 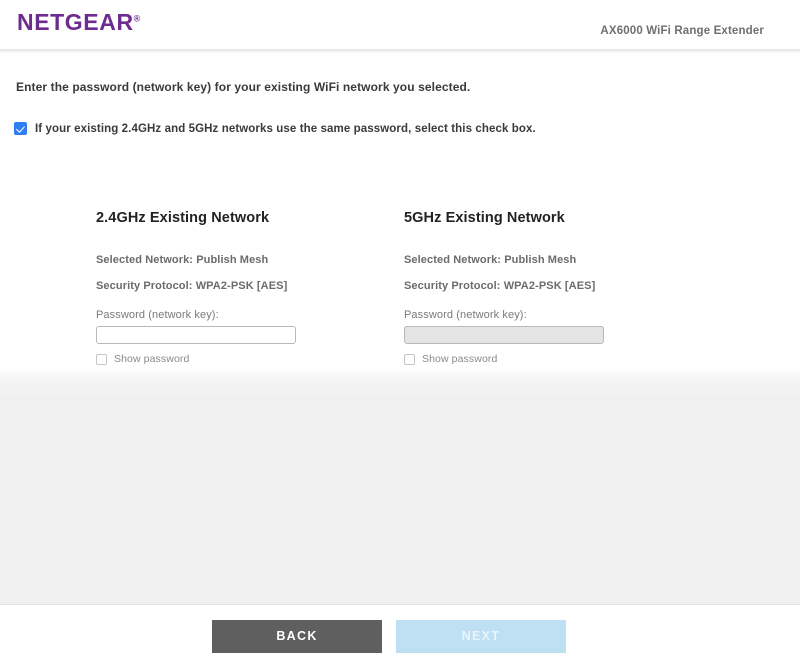 What do you see at coordinates (500, 286) in the screenshot?
I see `security-protocol-5ghz: Security Protocol: WPA2-PSK [AES]` at bounding box center [500, 286].